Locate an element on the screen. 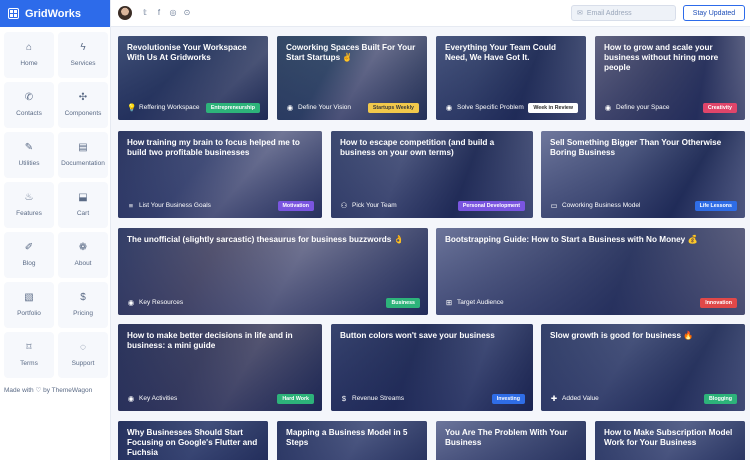 The height and width of the screenshot is (460, 750). flame-icon: ♨ is located at coordinates (29, 197).